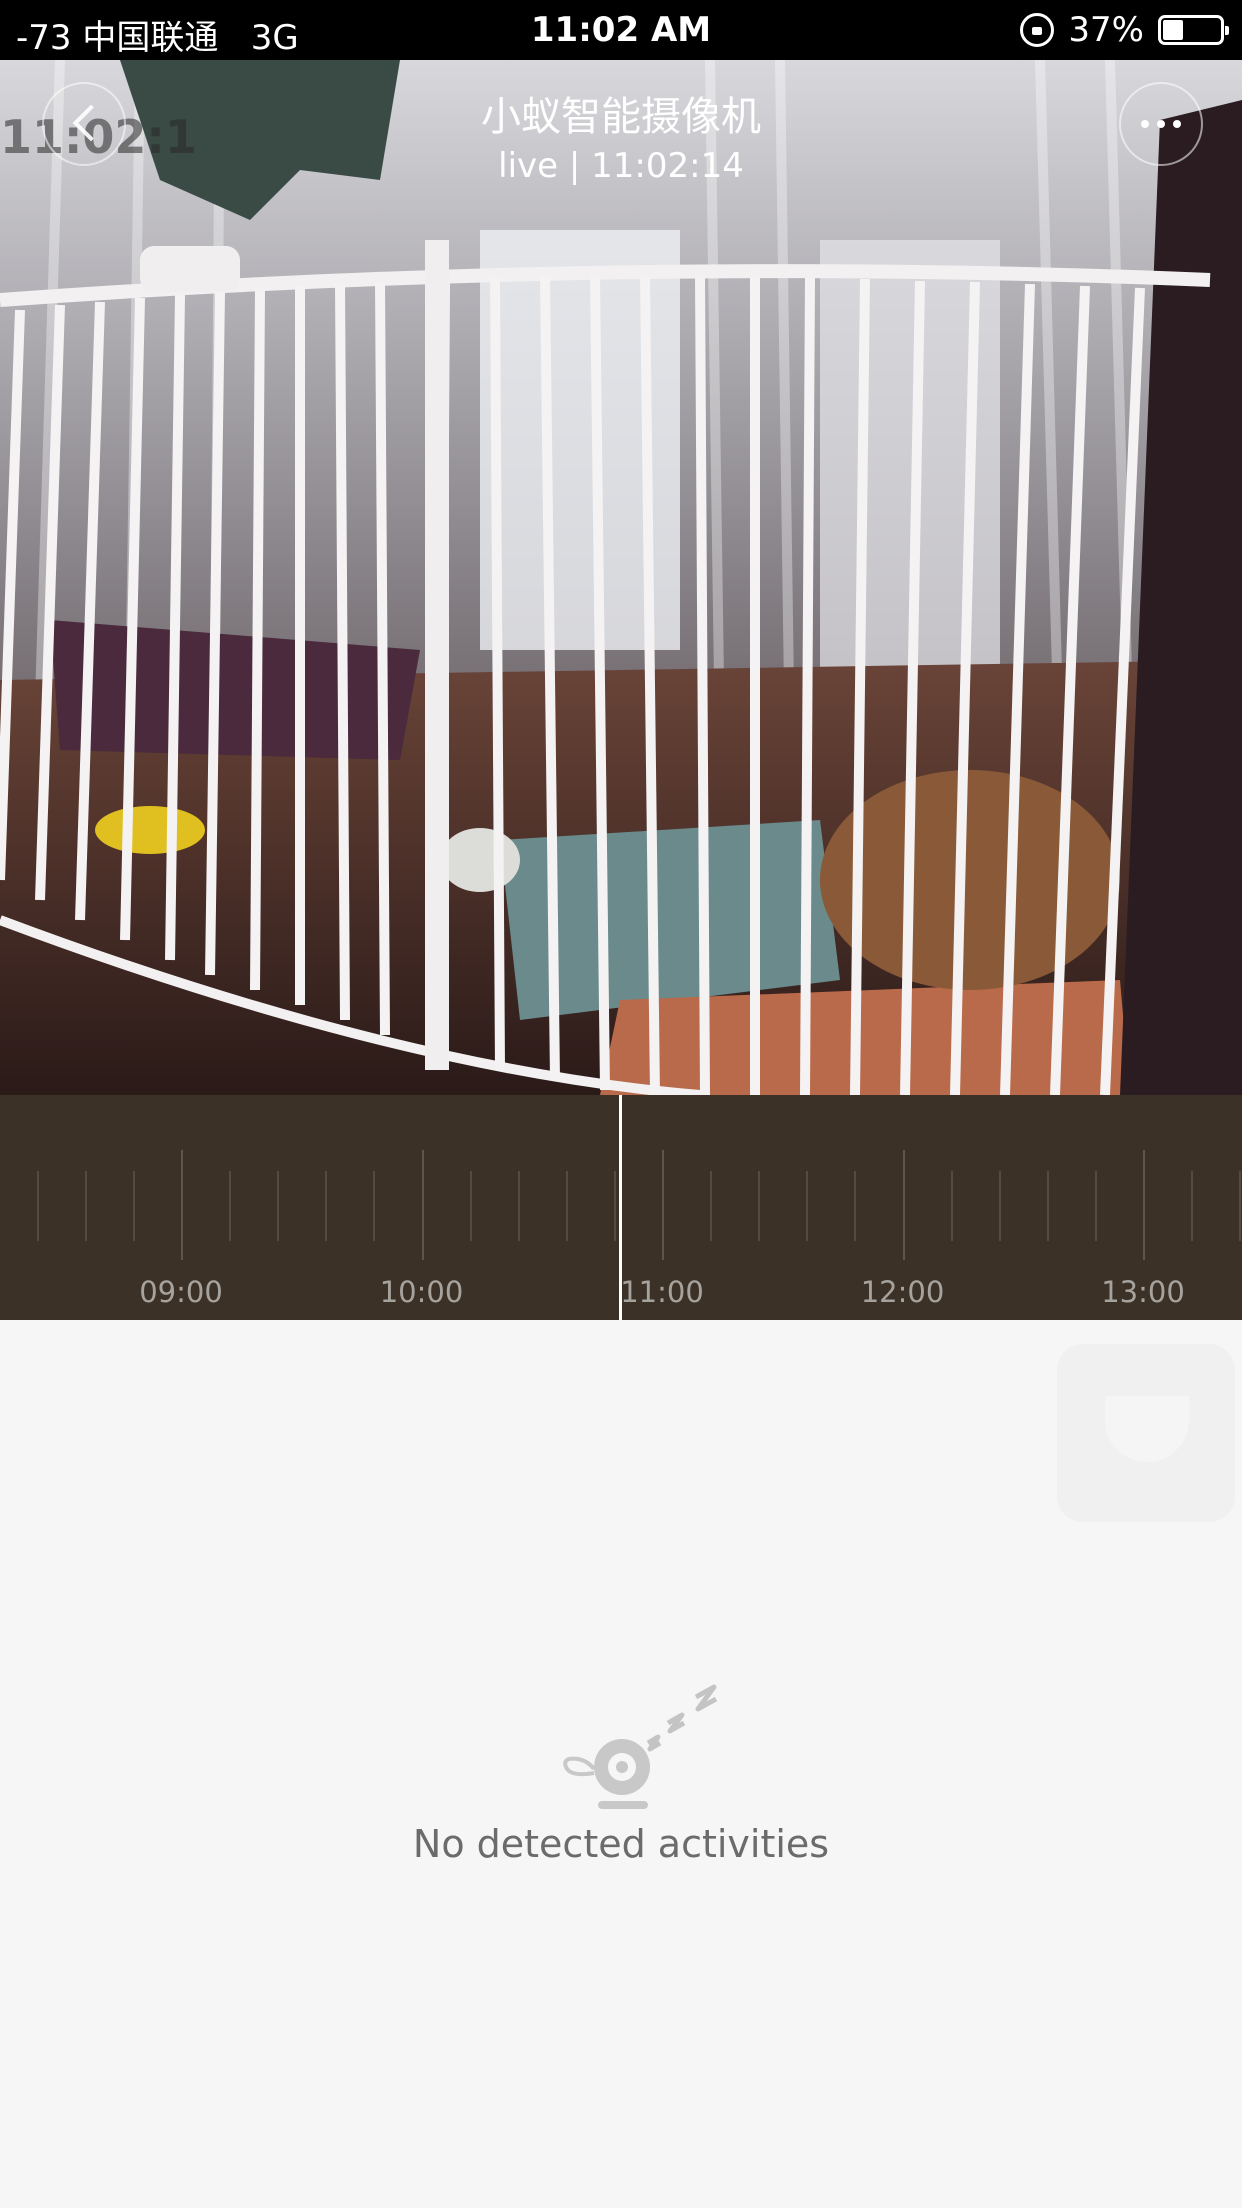  I want to click on timeline-scrubber: 09:00 10:00 11:00 12:00 13:00, so click(621, 1207).